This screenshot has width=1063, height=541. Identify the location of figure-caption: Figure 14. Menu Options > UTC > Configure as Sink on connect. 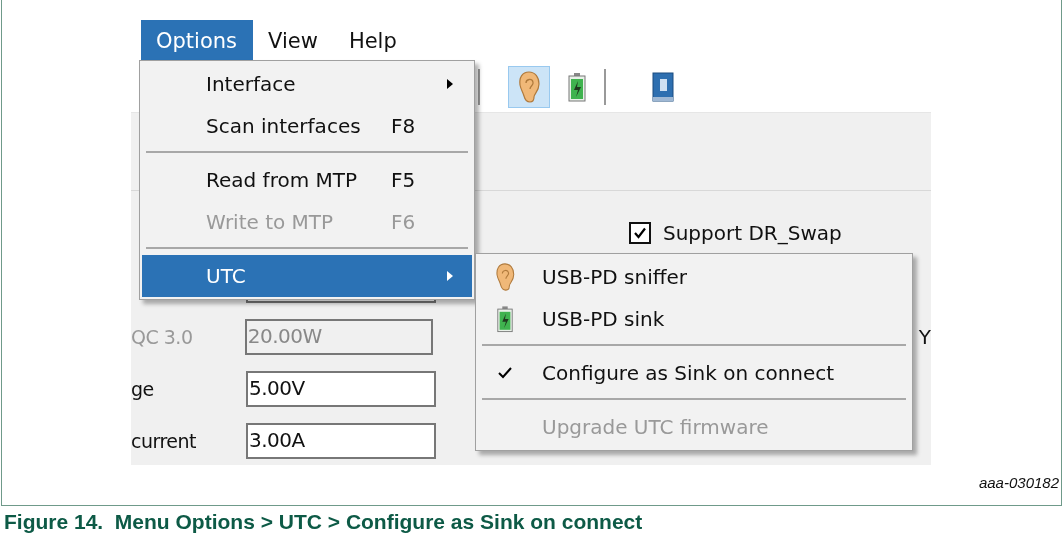
(324, 522).